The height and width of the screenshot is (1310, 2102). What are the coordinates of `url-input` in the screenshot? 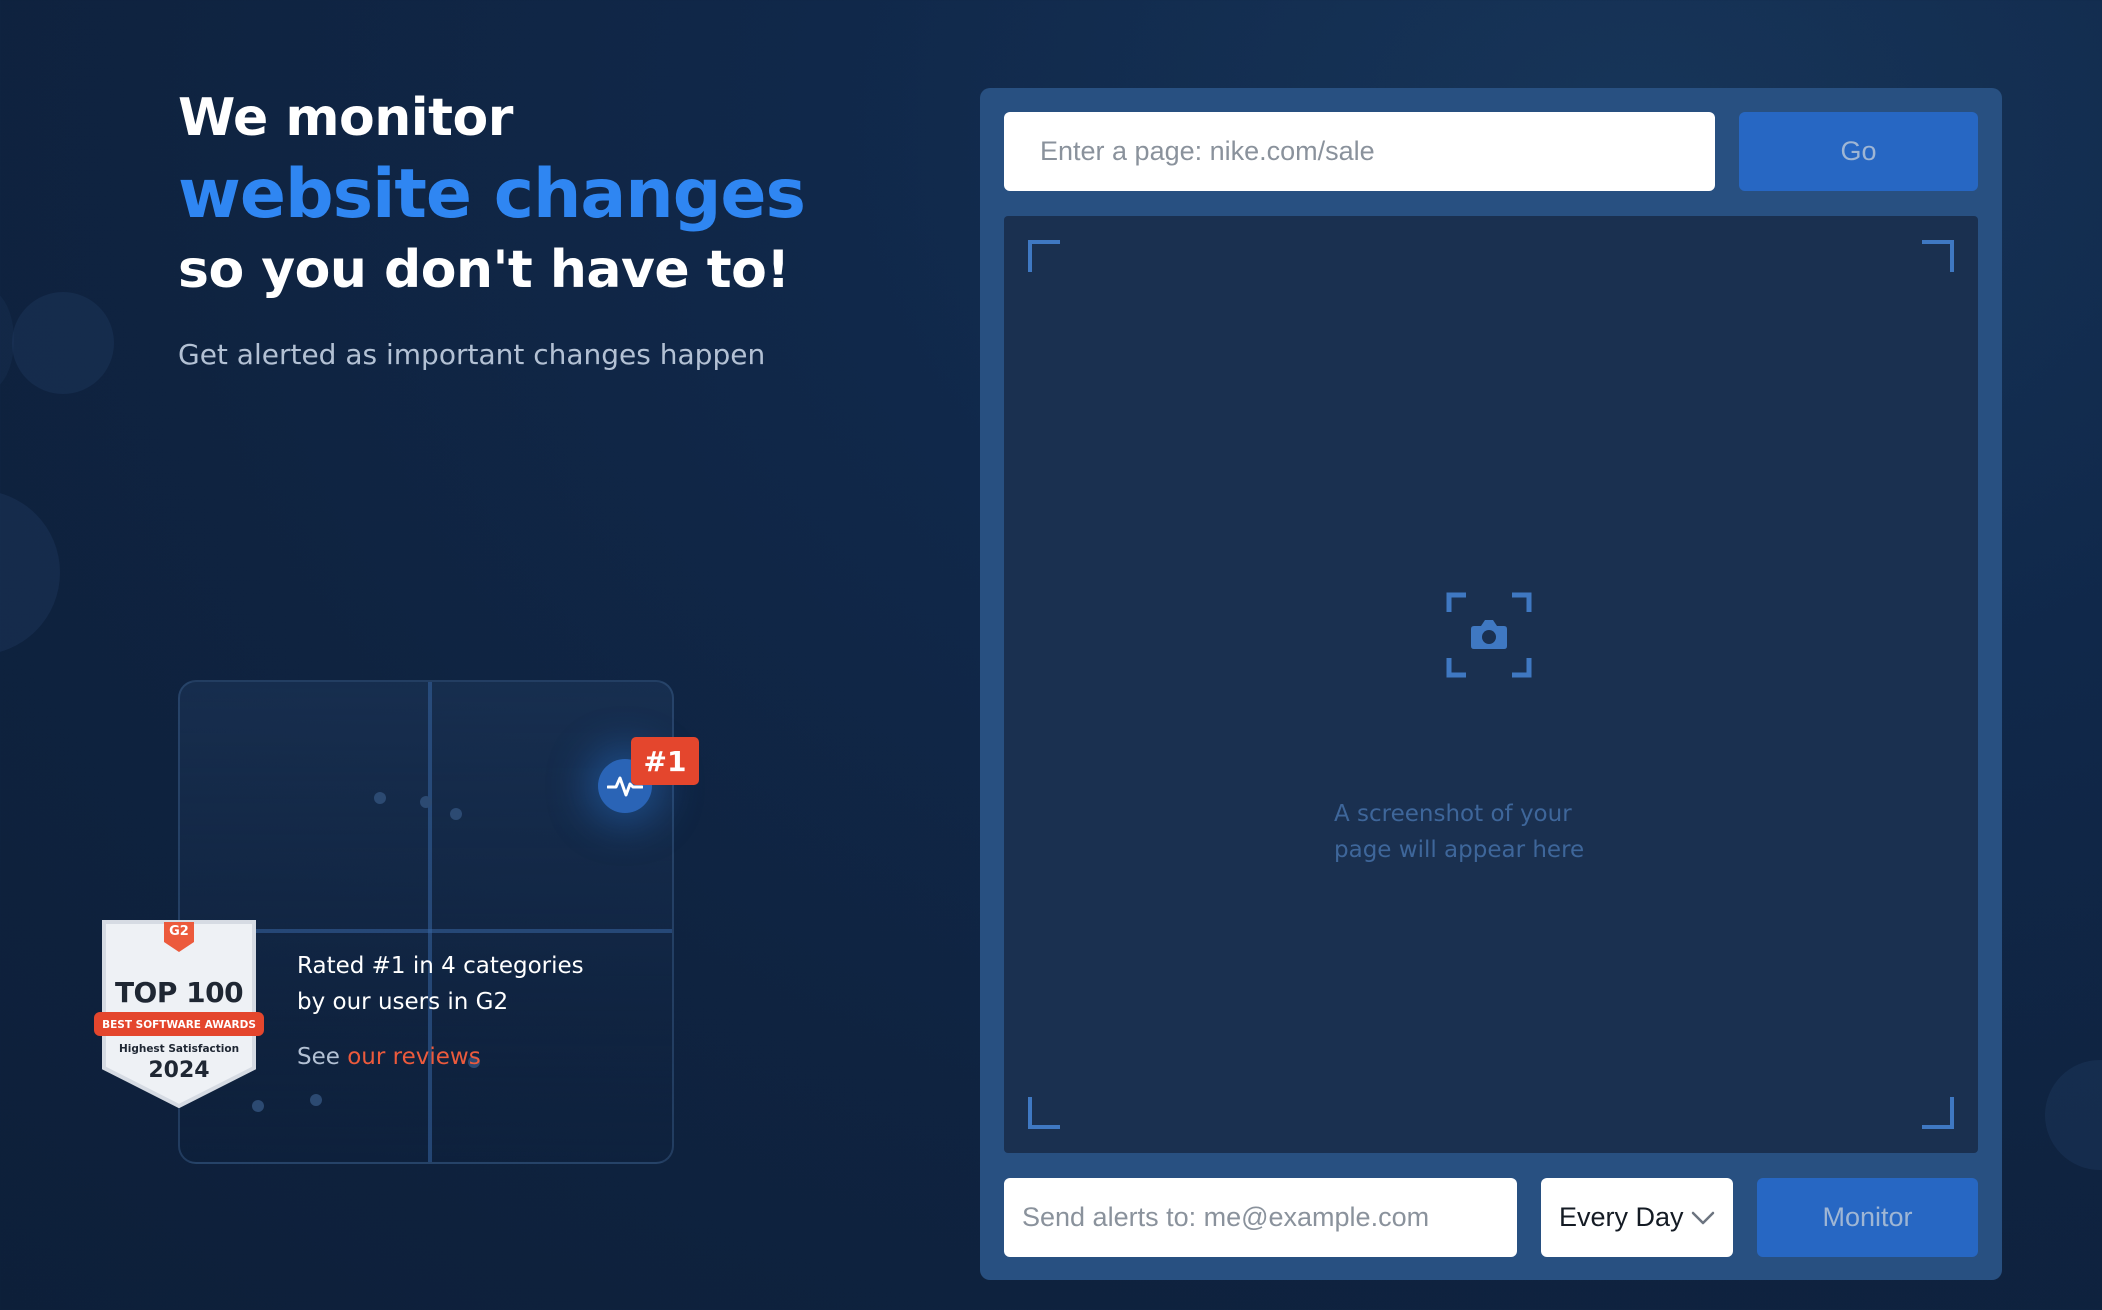 It's located at (1359, 151).